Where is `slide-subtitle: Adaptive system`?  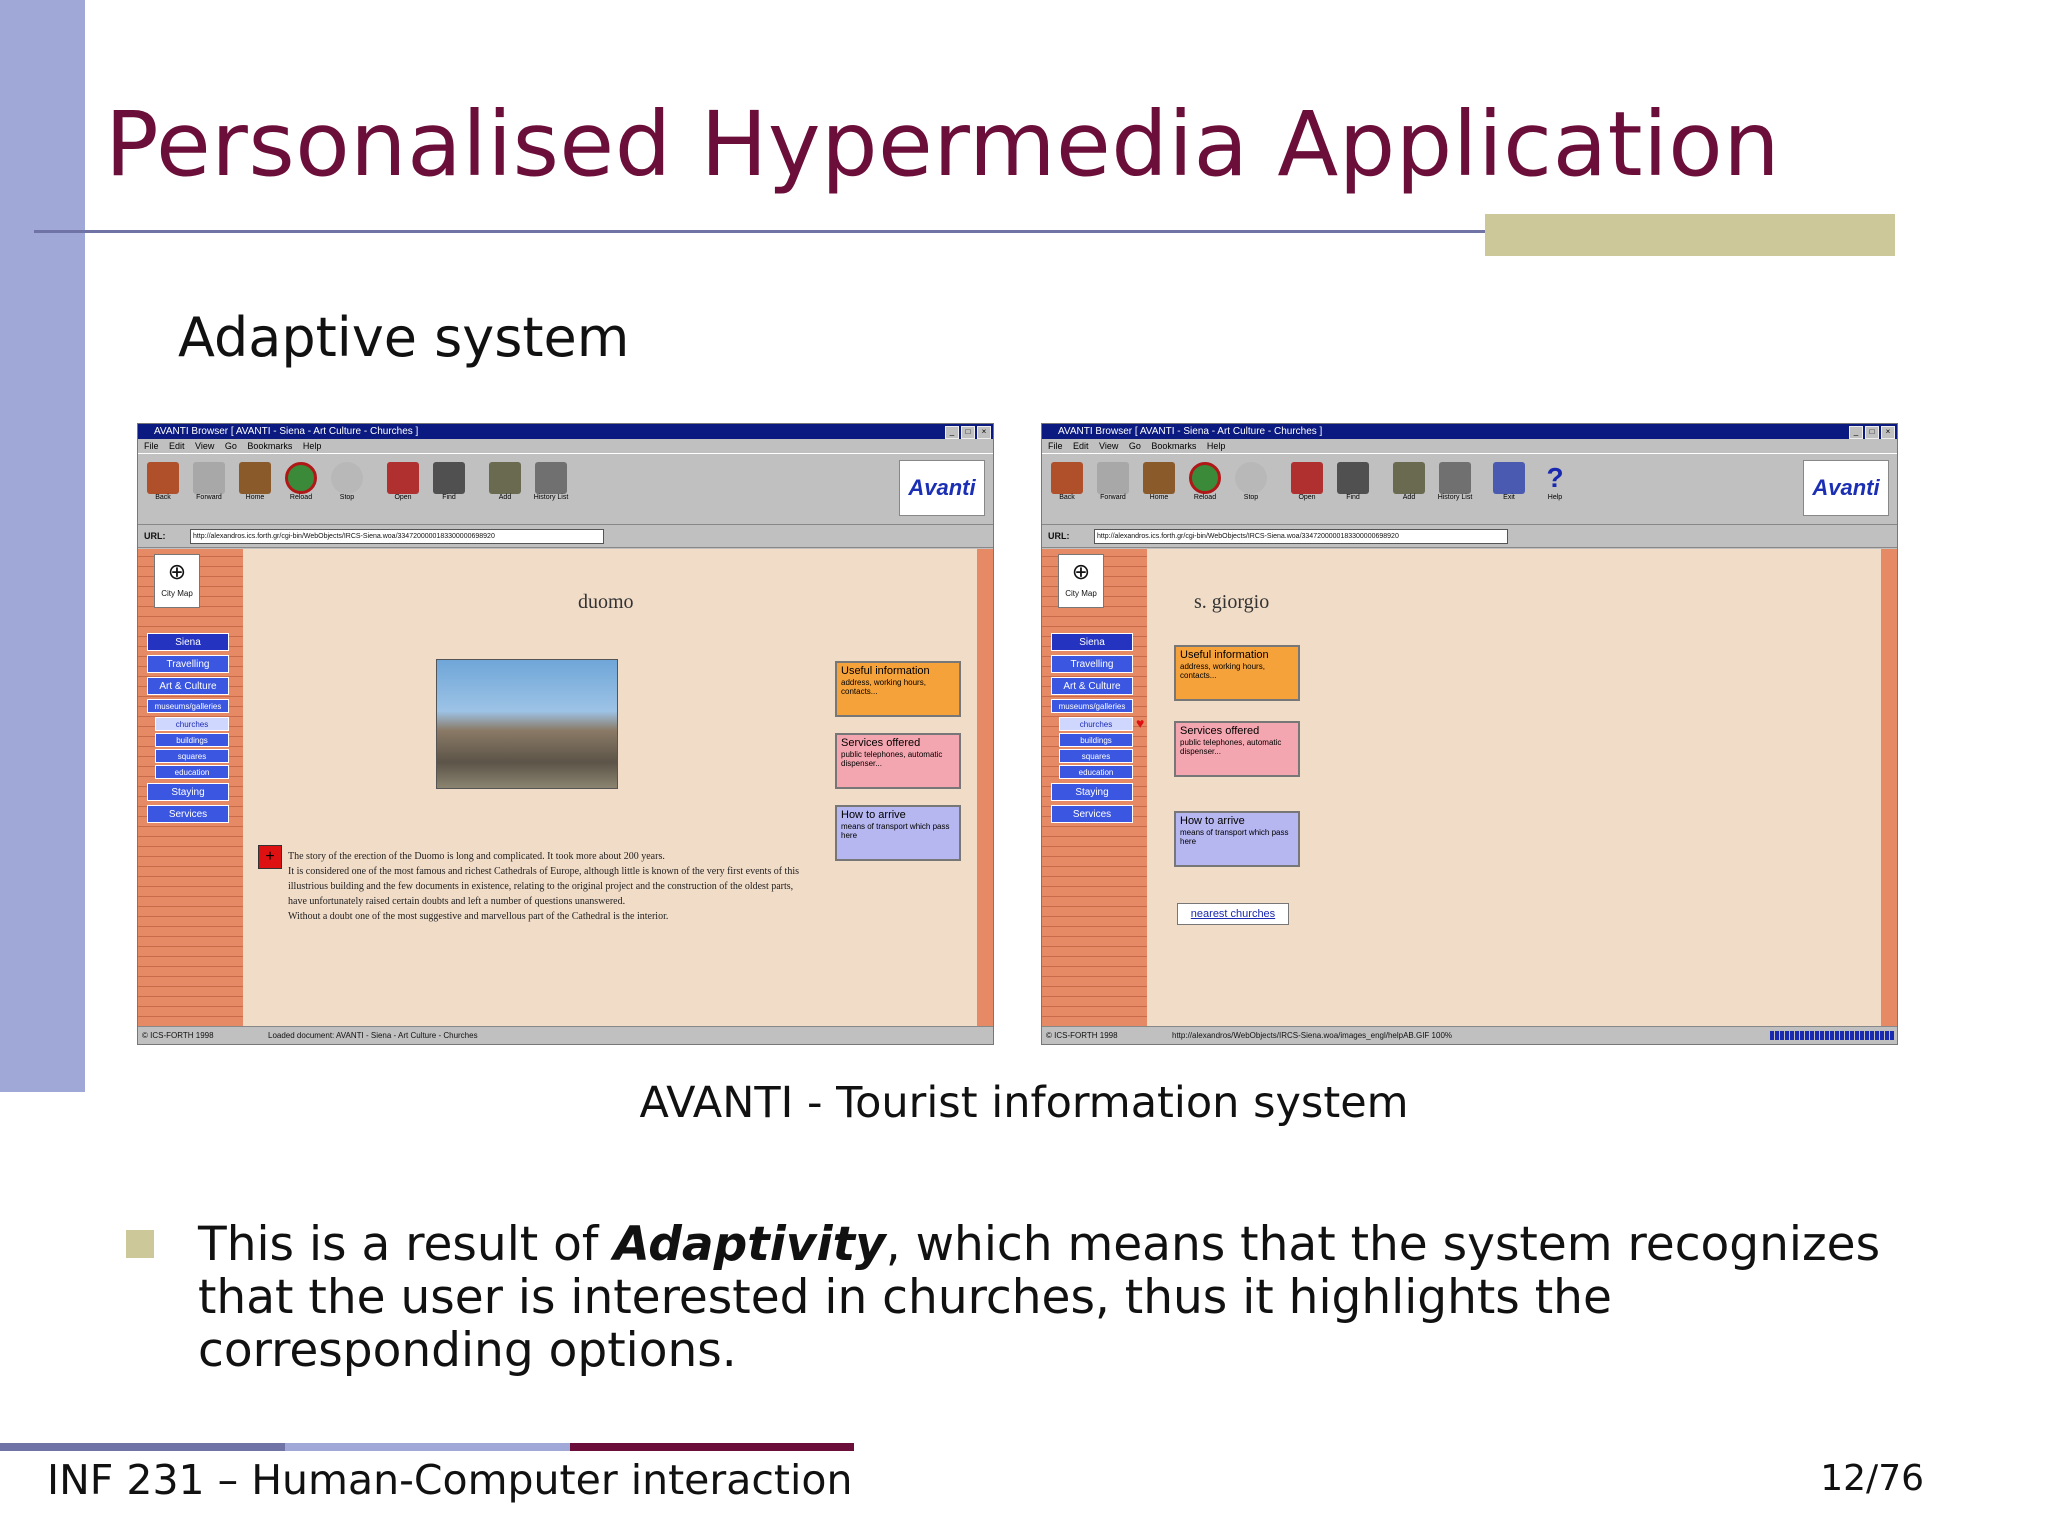
slide-subtitle: Adaptive system is located at coordinates (404, 337).